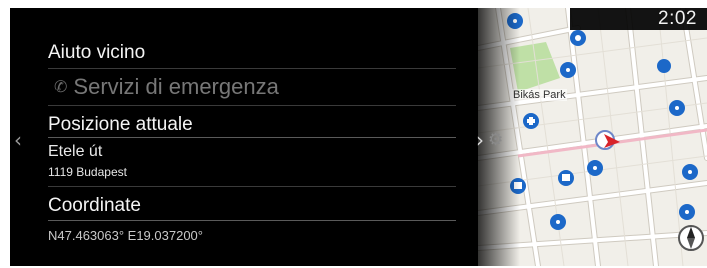  What do you see at coordinates (120, 124) in the screenshot?
I see `current-position-title: Posizione attuale` at bounding box center [120, 124].